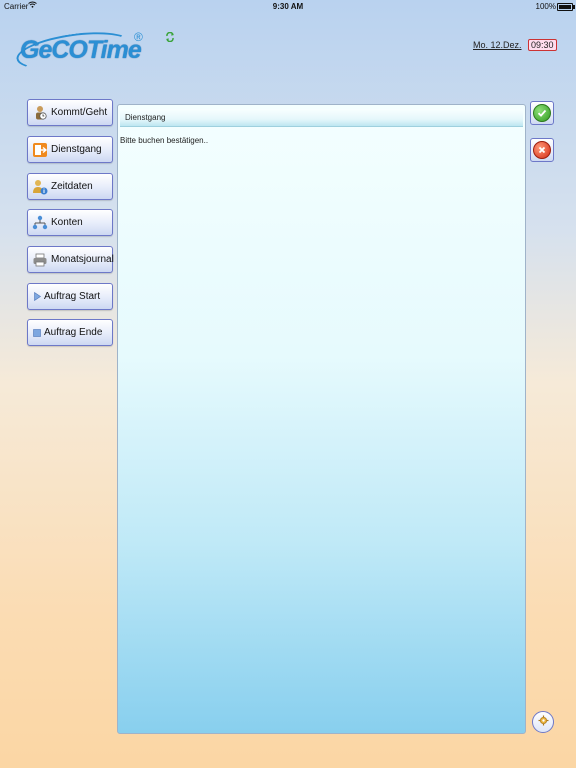 This screenshot has height=768, width=576. I want to click on nav-label: Kommt/Geht, so click(79, 112).